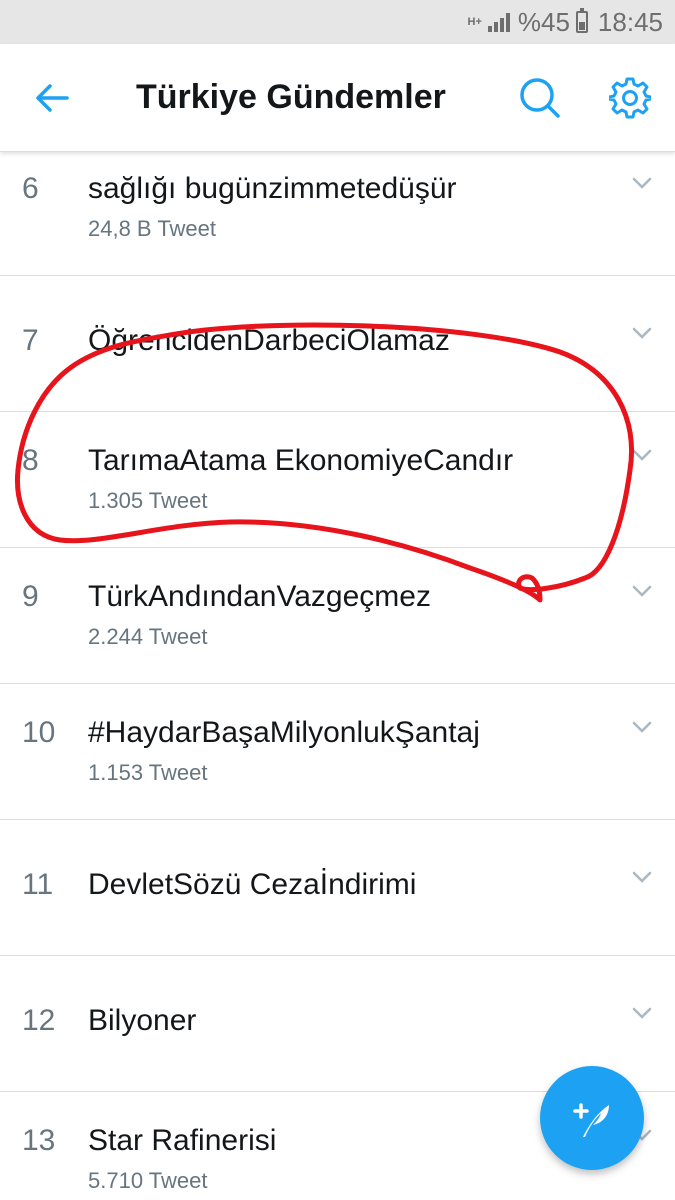 The height and width of the screenshot is (1200, 675). What do you see at coordinates (498, 22) in the screenshot?
I see `signal-icon` at bounding box center [498, 22].